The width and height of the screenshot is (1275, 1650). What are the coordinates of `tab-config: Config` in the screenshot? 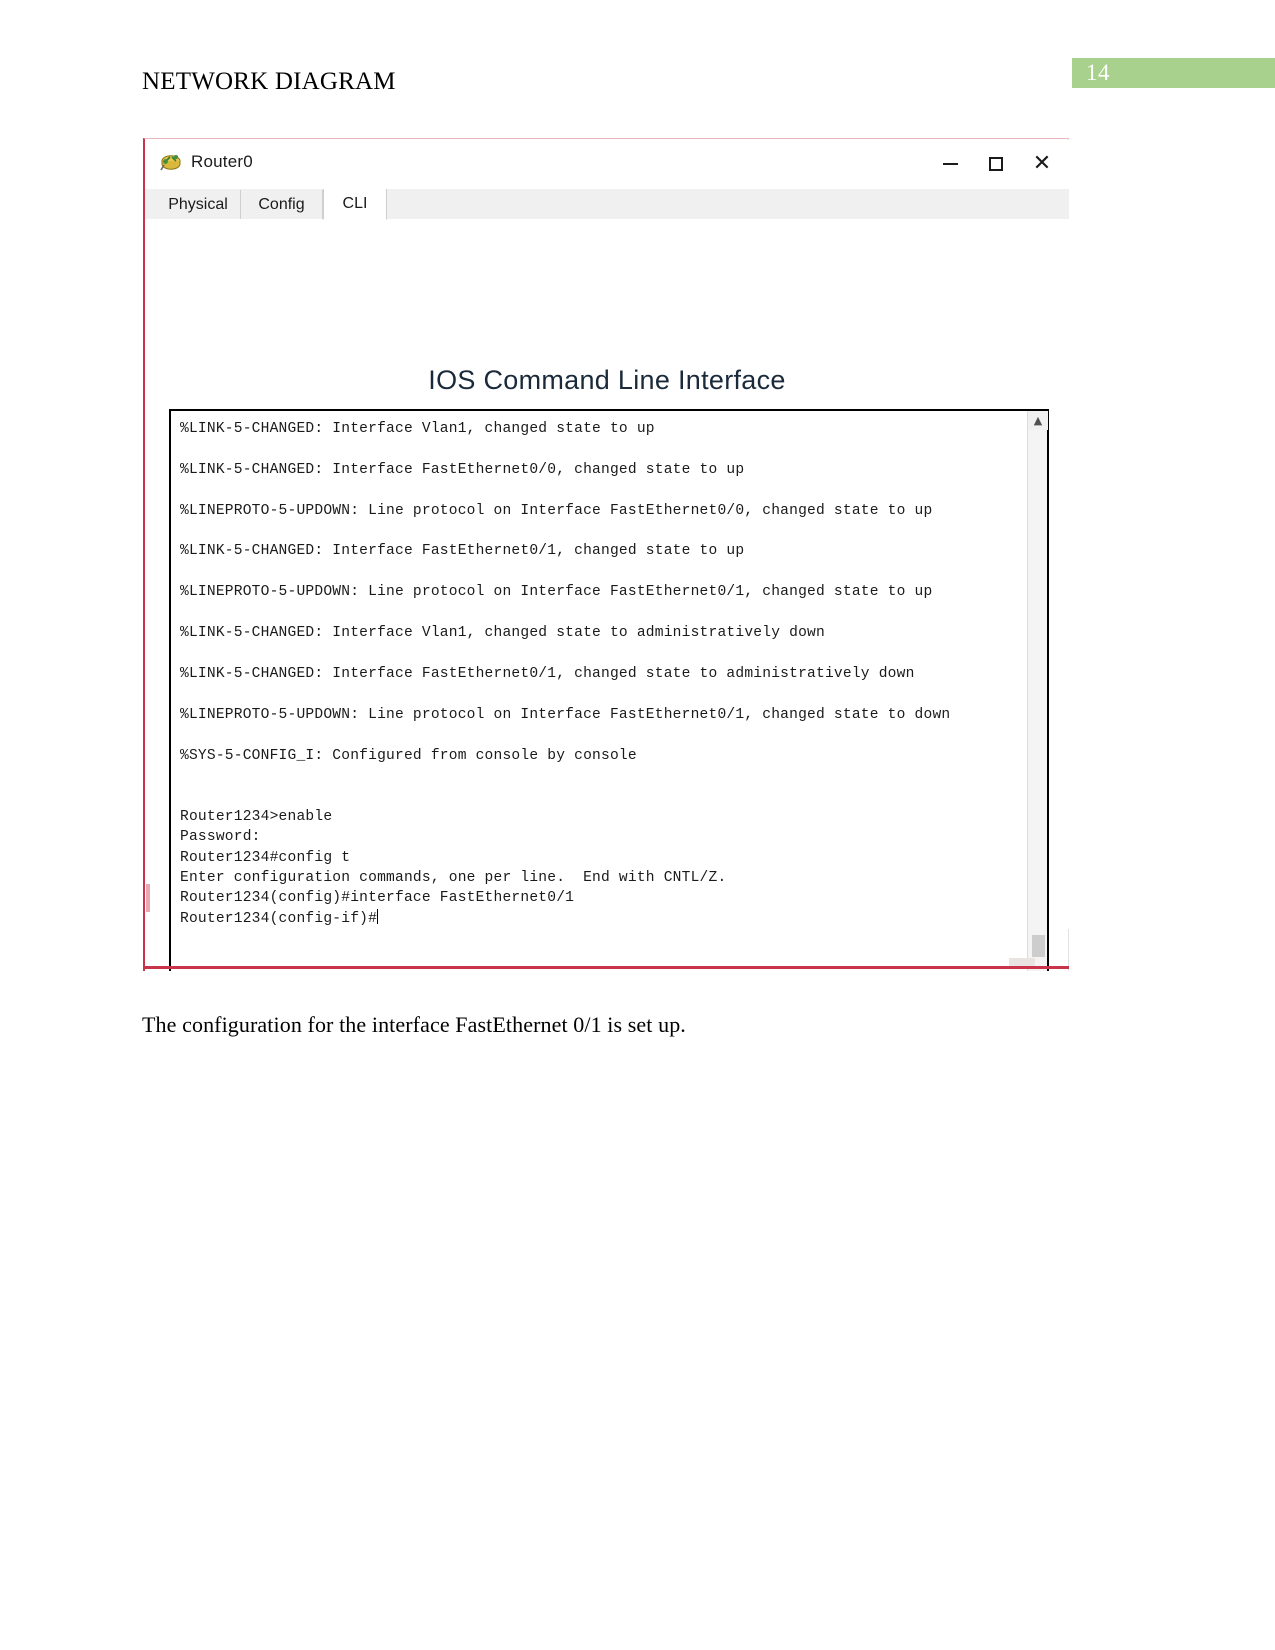 It's located at (282, 204).